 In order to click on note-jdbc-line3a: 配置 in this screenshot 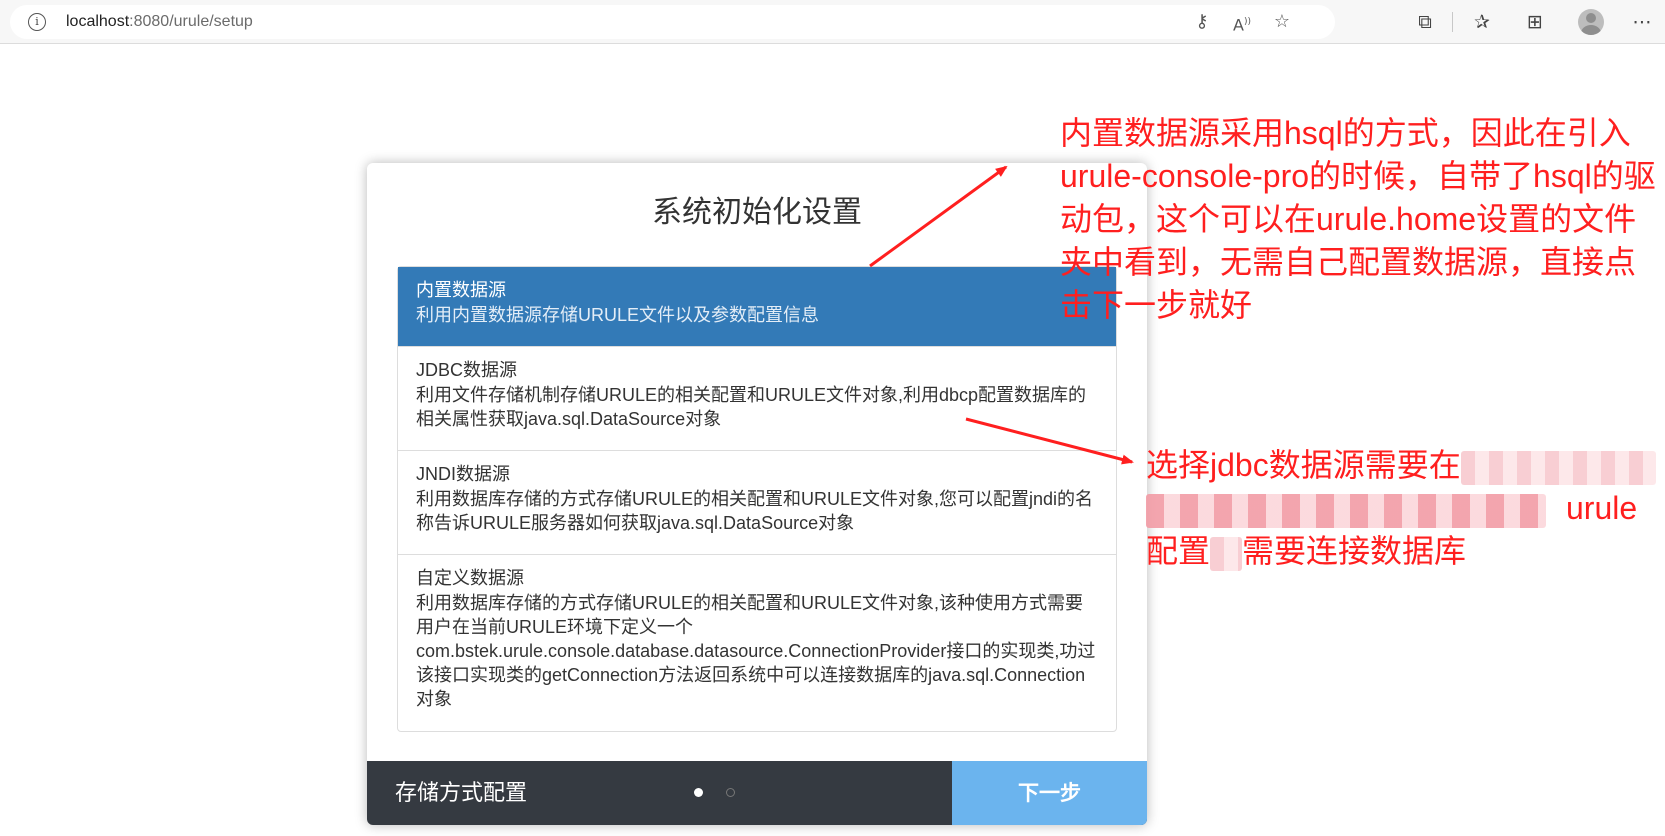, I will do `click(1178, 551)`.